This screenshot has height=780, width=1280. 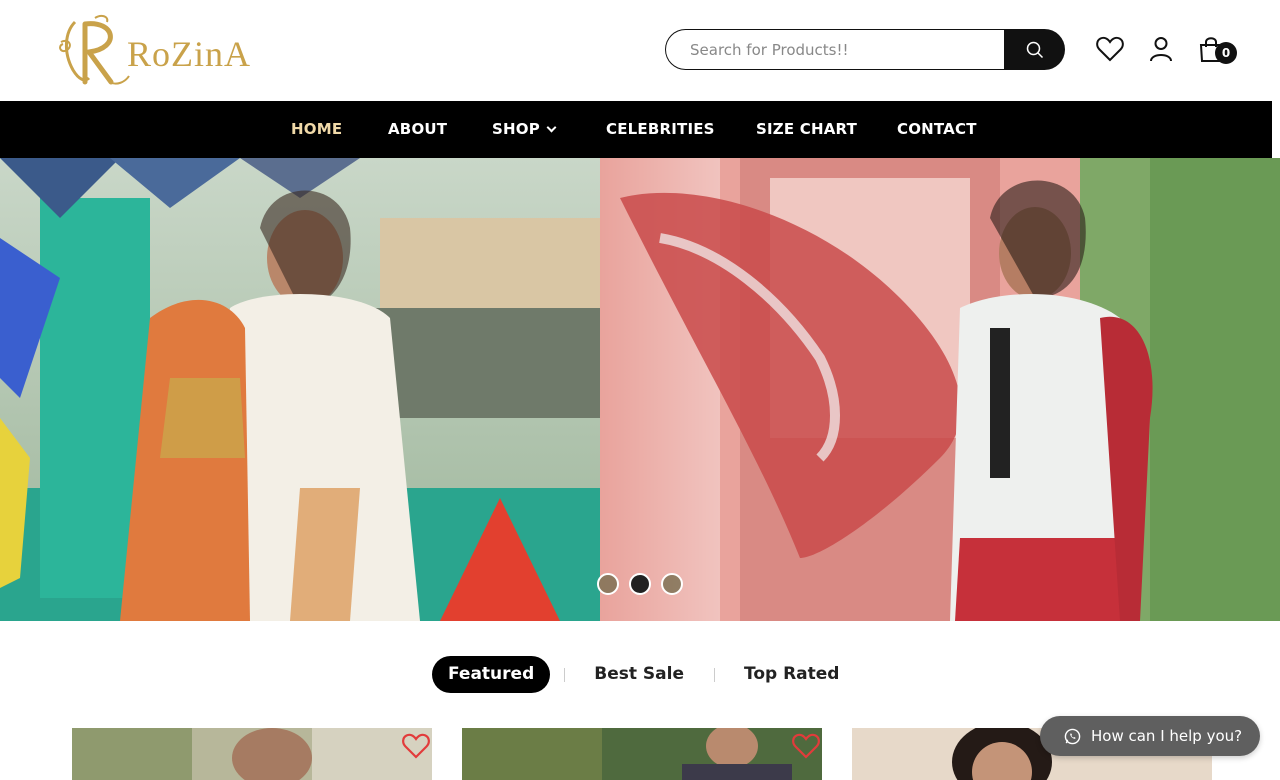 What do you see at coordinates (417, 129) in the screenshot?
I see `nav-item-about: ABOUT` at bounding box center [417, 129].